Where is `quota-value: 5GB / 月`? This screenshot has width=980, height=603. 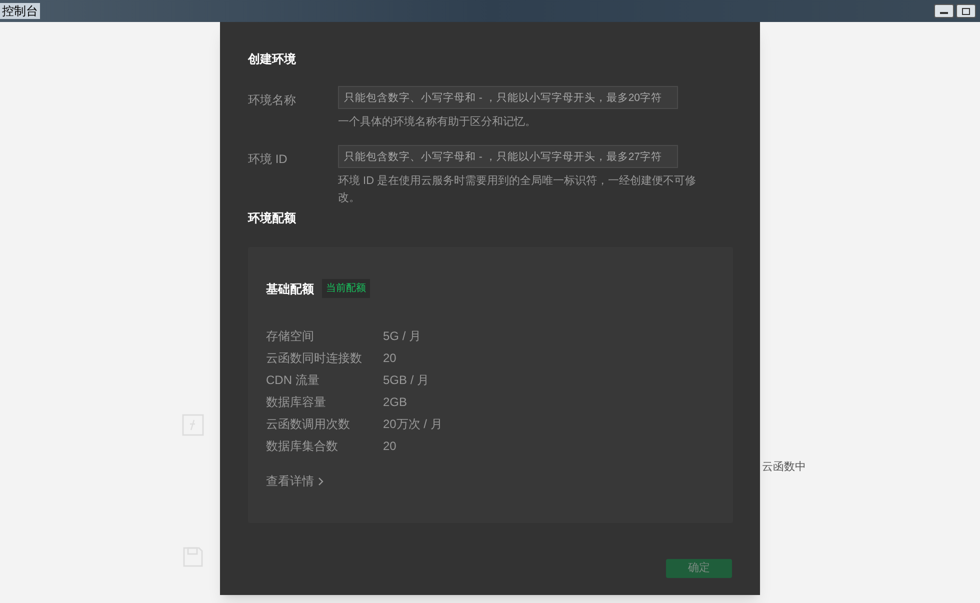 quota-value: 5GB / 月 is located at coordinates (406, 380).